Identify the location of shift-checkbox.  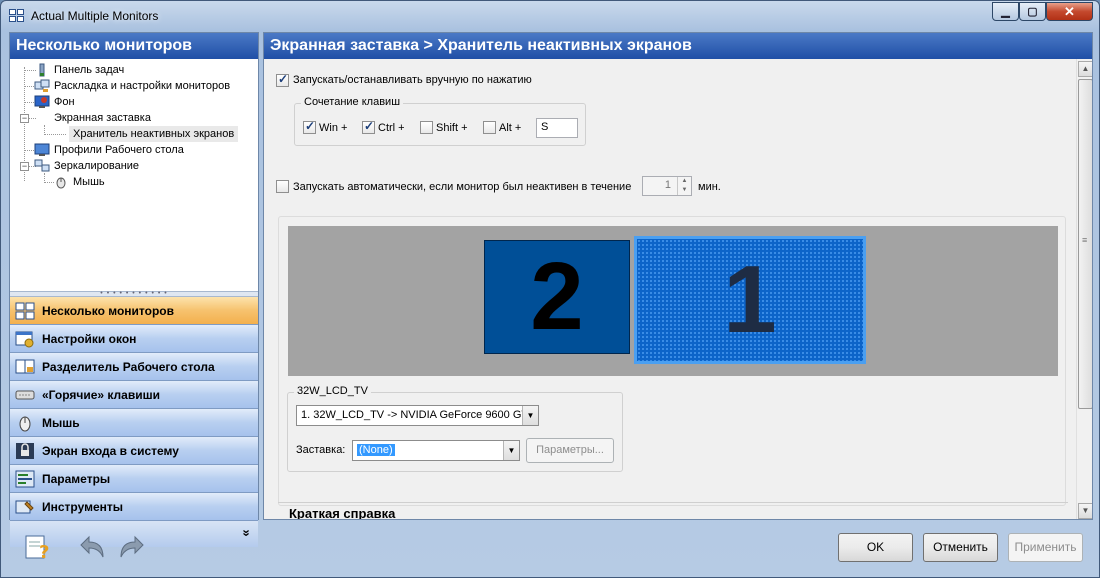
(426, 127).